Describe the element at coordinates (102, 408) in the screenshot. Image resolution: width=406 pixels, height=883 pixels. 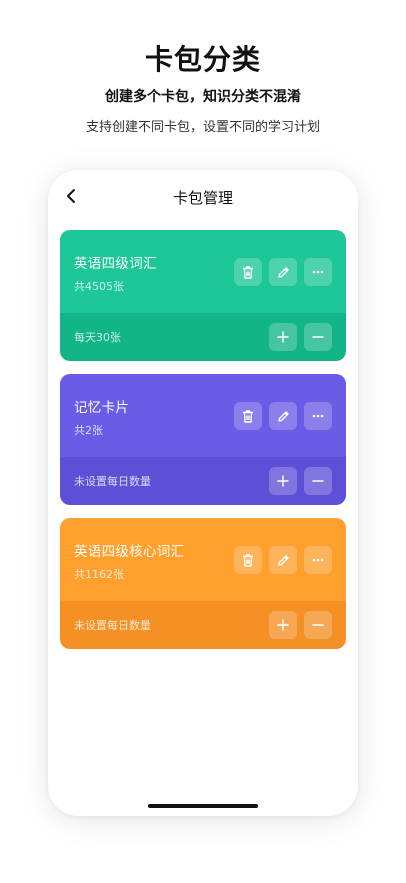
I see `card-name: 记忆卡片` at that location.